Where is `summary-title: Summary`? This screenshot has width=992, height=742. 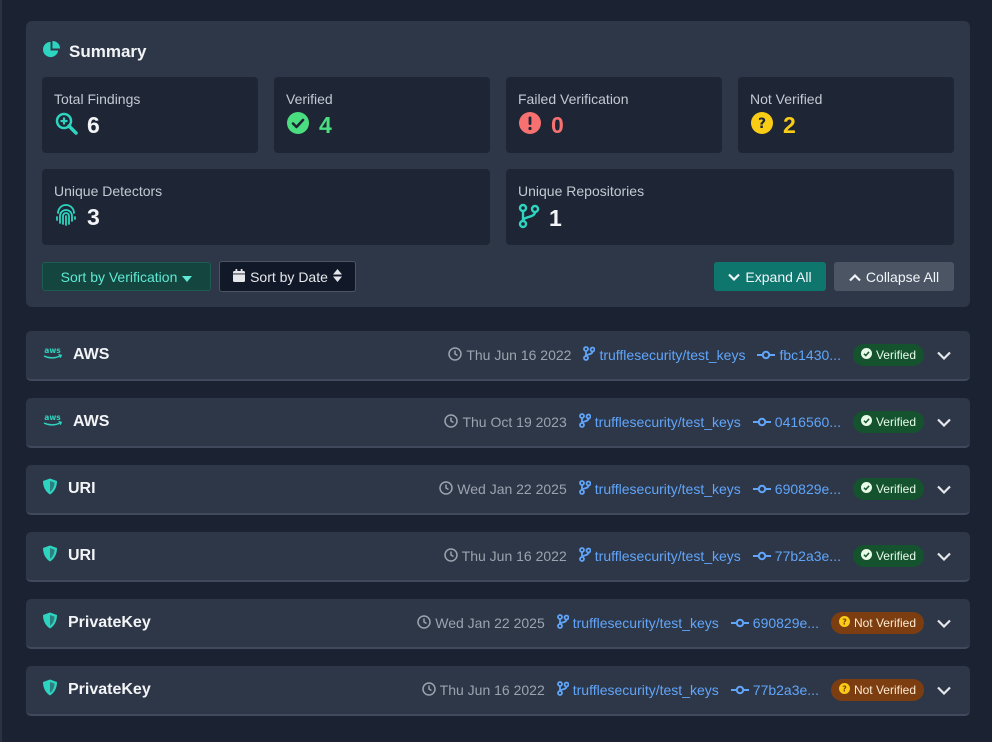
summary-title: Summary is located at coordinates (108, 51).